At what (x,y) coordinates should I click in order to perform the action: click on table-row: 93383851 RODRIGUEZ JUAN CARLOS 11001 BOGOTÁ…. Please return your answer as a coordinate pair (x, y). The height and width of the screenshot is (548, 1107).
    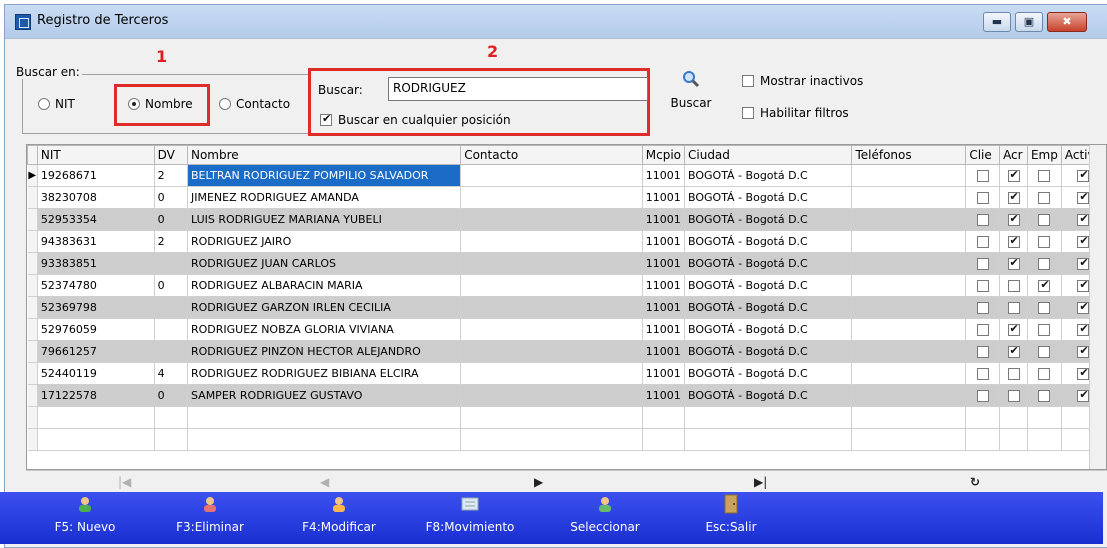
    Looking at the image, I should click on (566, 263).